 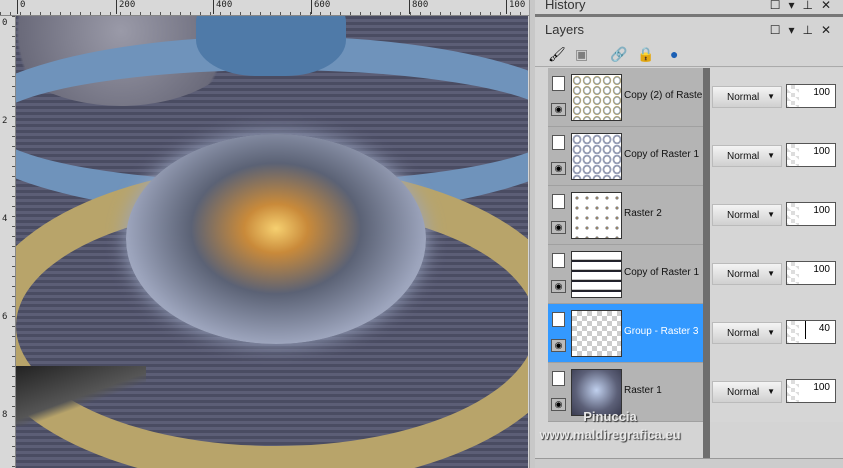 I want to click on history-header: History ☐▾⊥✕, so click(x=689, y=8).